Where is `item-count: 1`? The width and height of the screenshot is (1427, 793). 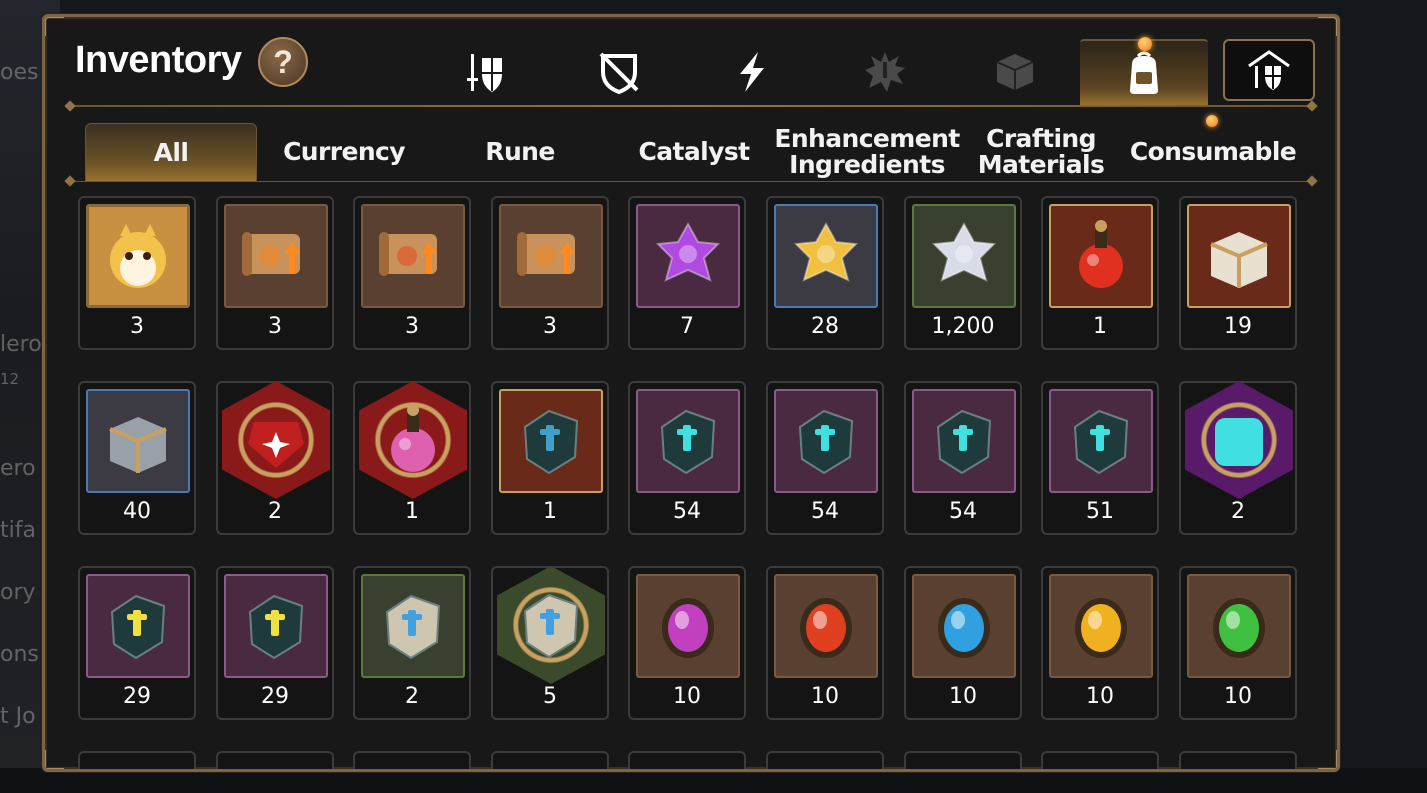 item-count: 1 is located at coordinates (1100, 326).